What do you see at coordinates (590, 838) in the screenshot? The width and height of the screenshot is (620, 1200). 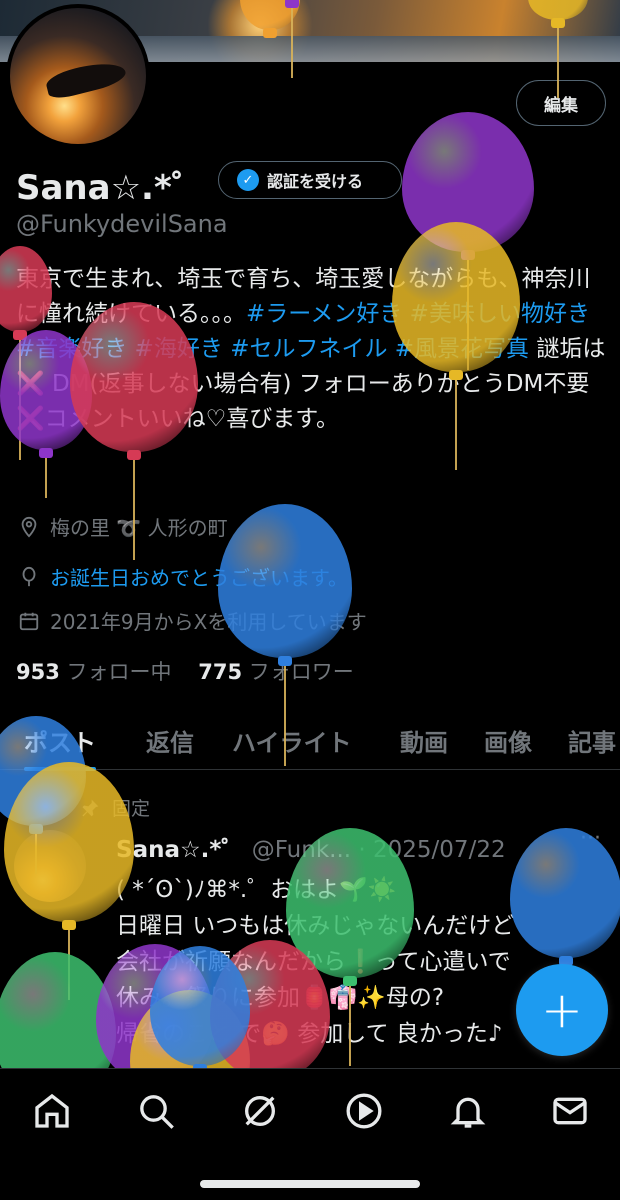 I see `post-more-icon: ···` at bounding box center [590, 838].